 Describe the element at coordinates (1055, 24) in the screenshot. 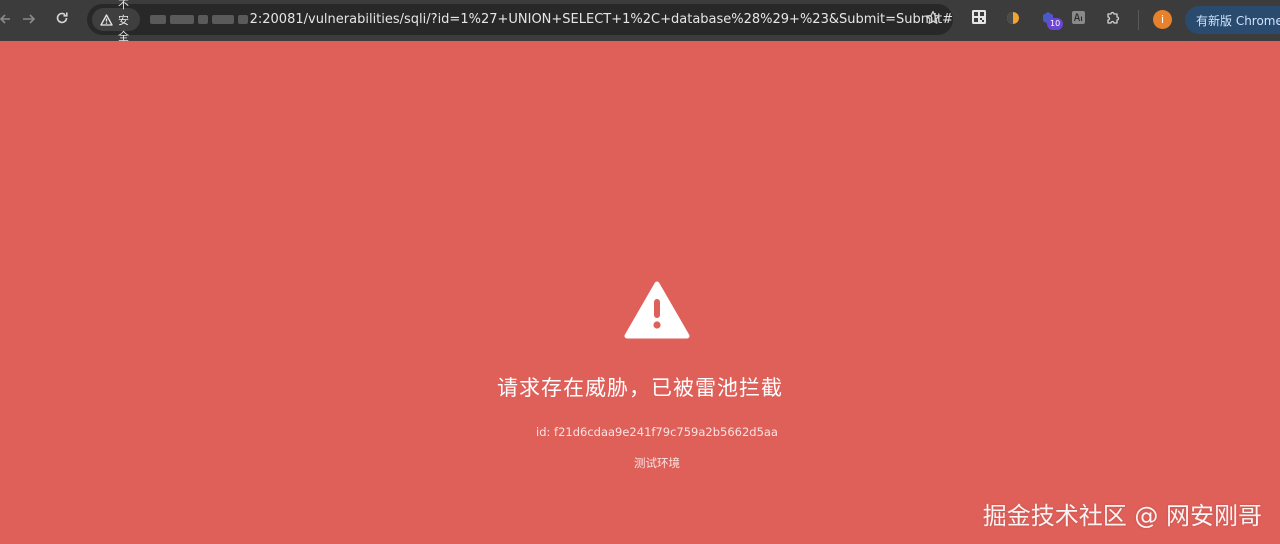

I see `extension-badge-count: 10` at that location.